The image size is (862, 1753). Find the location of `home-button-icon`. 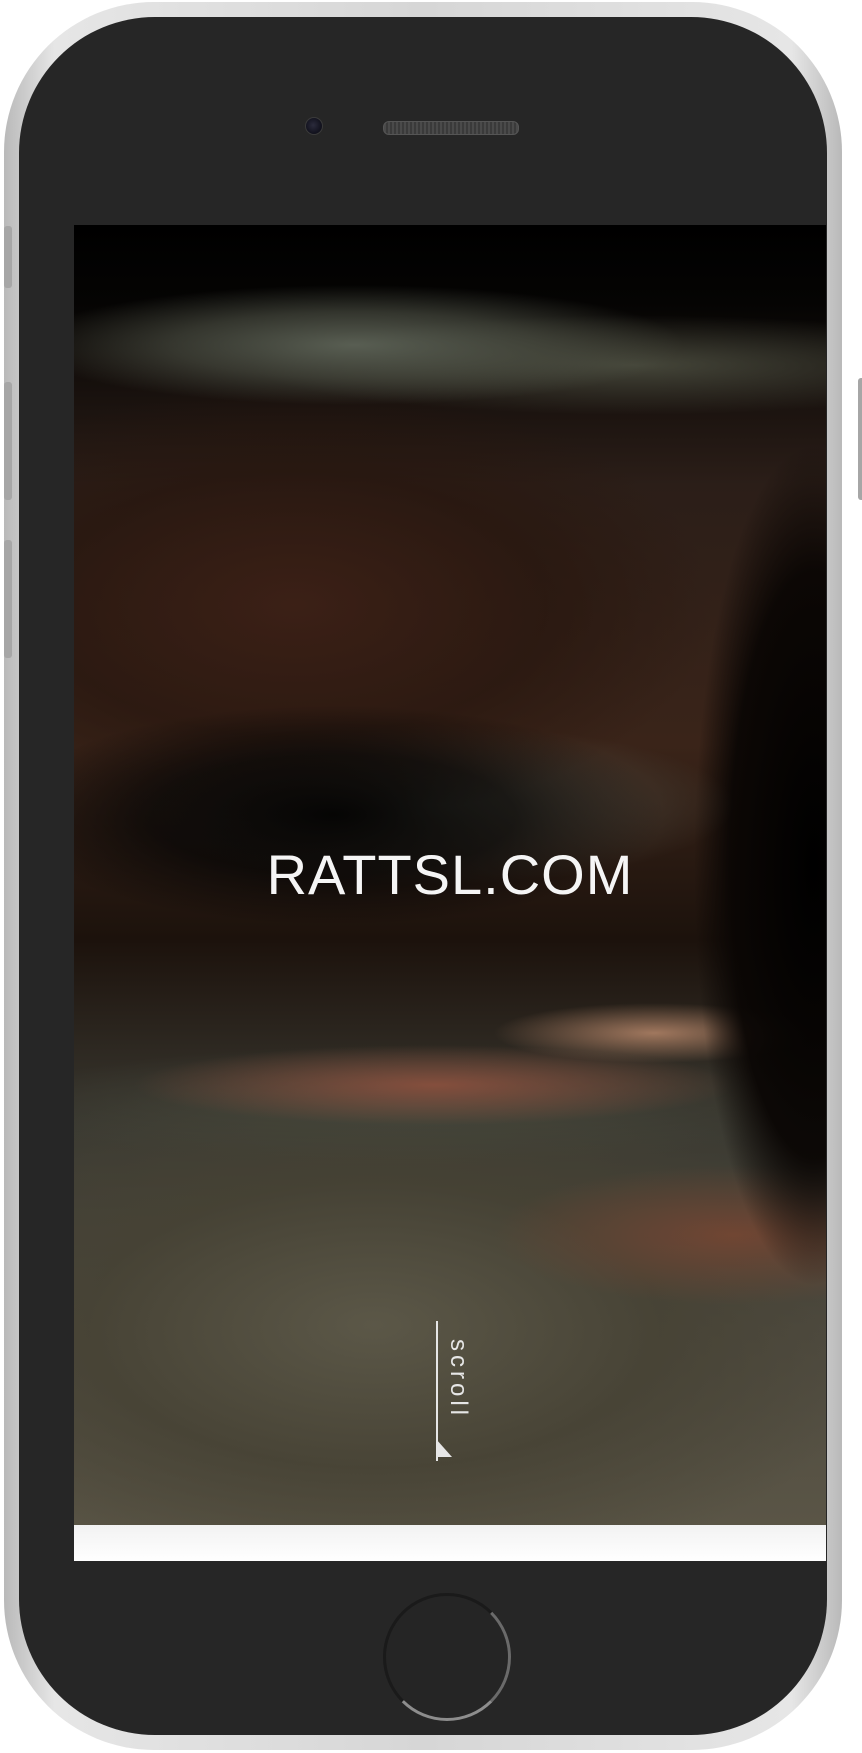

home-button-icon is located at coordinates (447, 1657).